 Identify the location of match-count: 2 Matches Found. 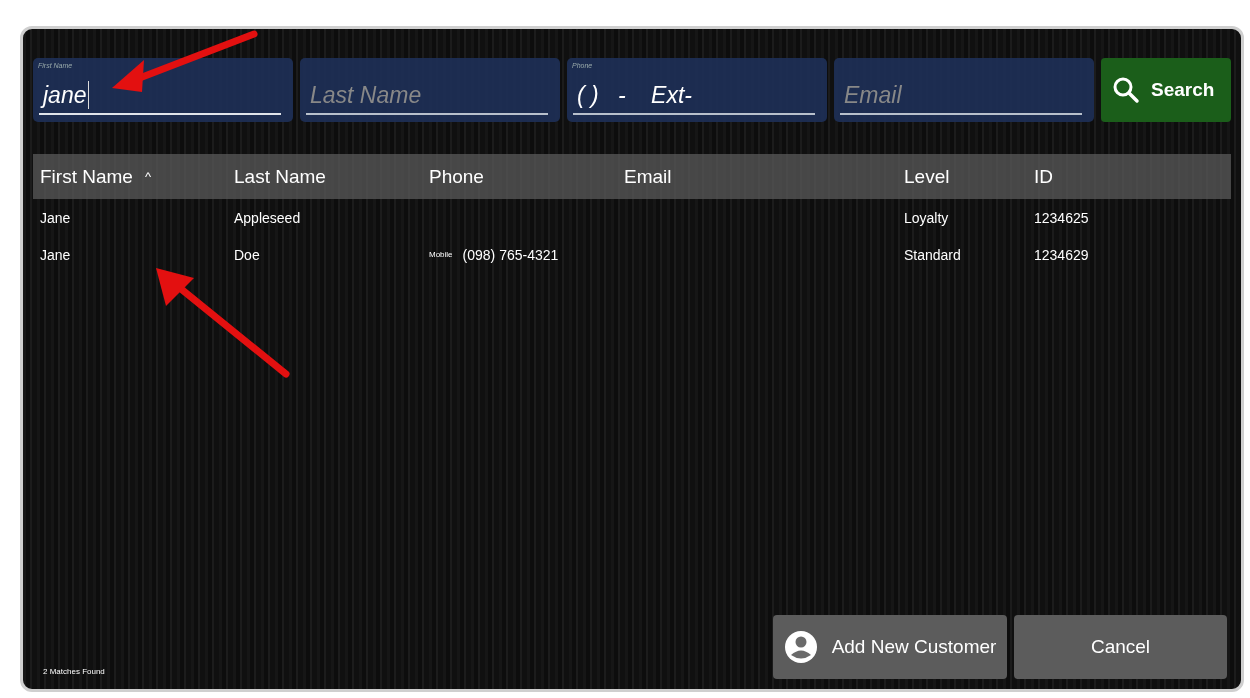
(74, 671).